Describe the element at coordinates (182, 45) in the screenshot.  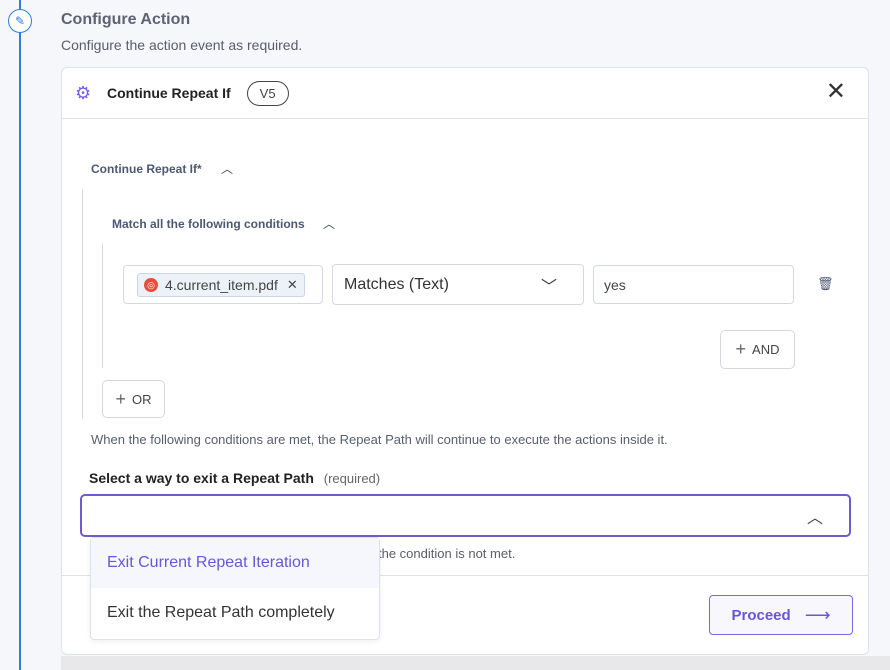
I see `page-subtitle: Configure the action event as required.` at that location.